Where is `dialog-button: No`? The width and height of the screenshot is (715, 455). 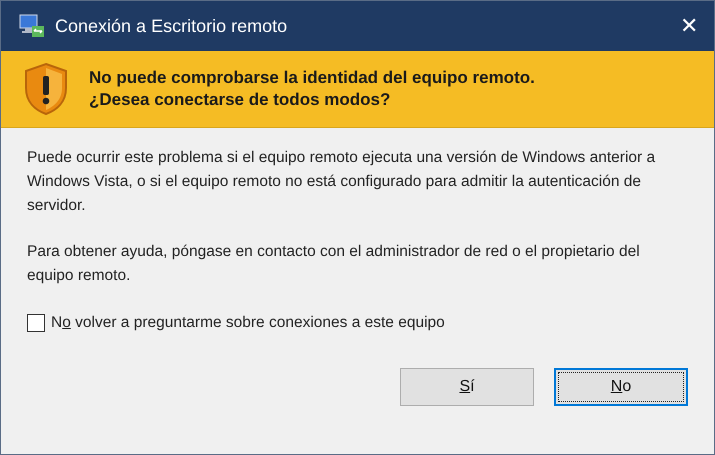 dialog-button: No is located at coordinates (621, 387).